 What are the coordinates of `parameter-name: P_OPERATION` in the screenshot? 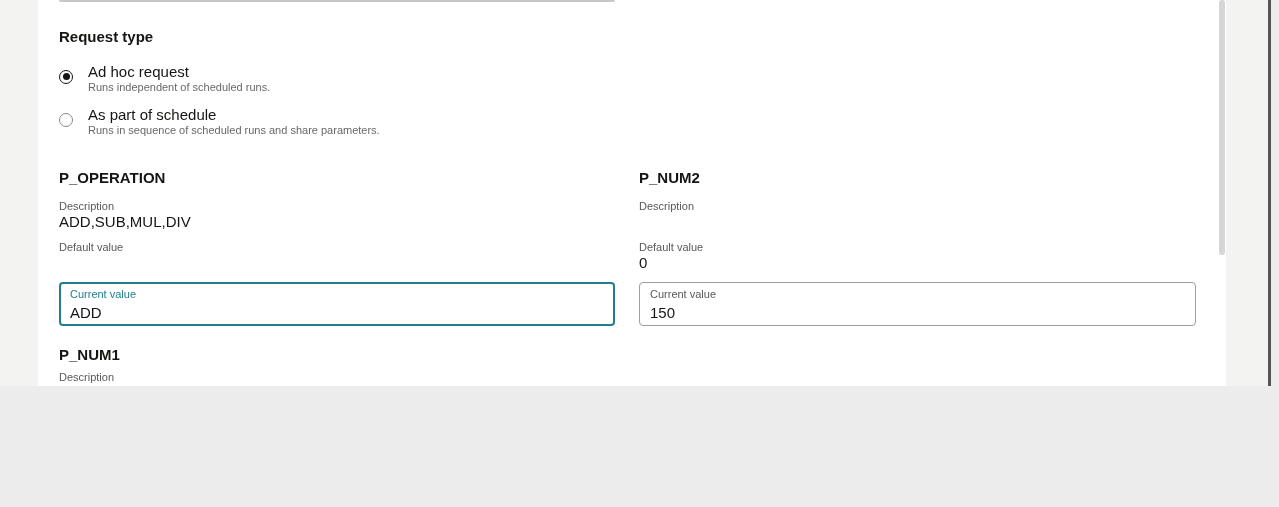 It's located at (113, 177).